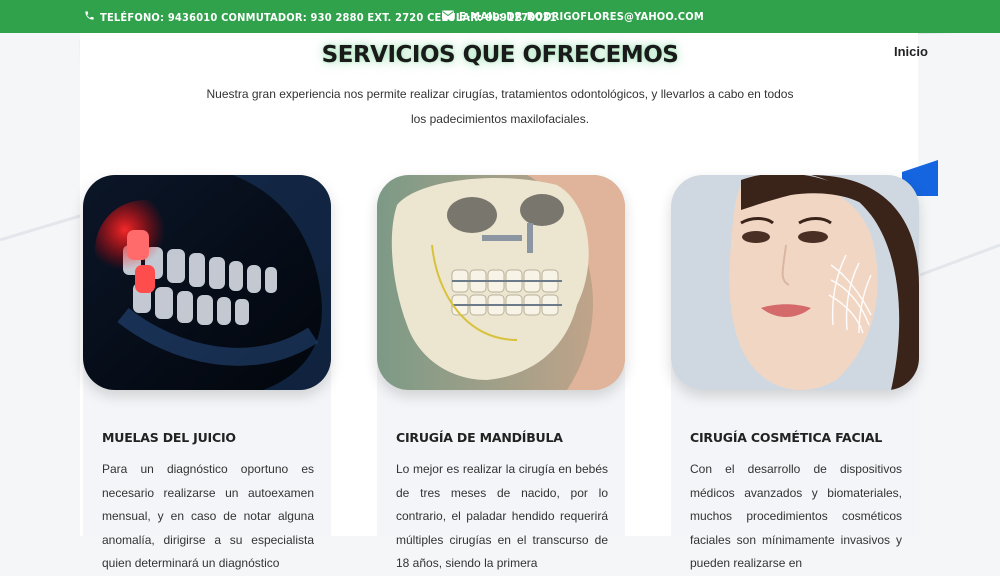 The height and width of the screenshot is (576, 1000). What do you see at coordinates (786, 437) in the screenshot?
I see `card-title: CIRUGÍA COSMÉTICA FACIAL` at bounding box center [786, 437].